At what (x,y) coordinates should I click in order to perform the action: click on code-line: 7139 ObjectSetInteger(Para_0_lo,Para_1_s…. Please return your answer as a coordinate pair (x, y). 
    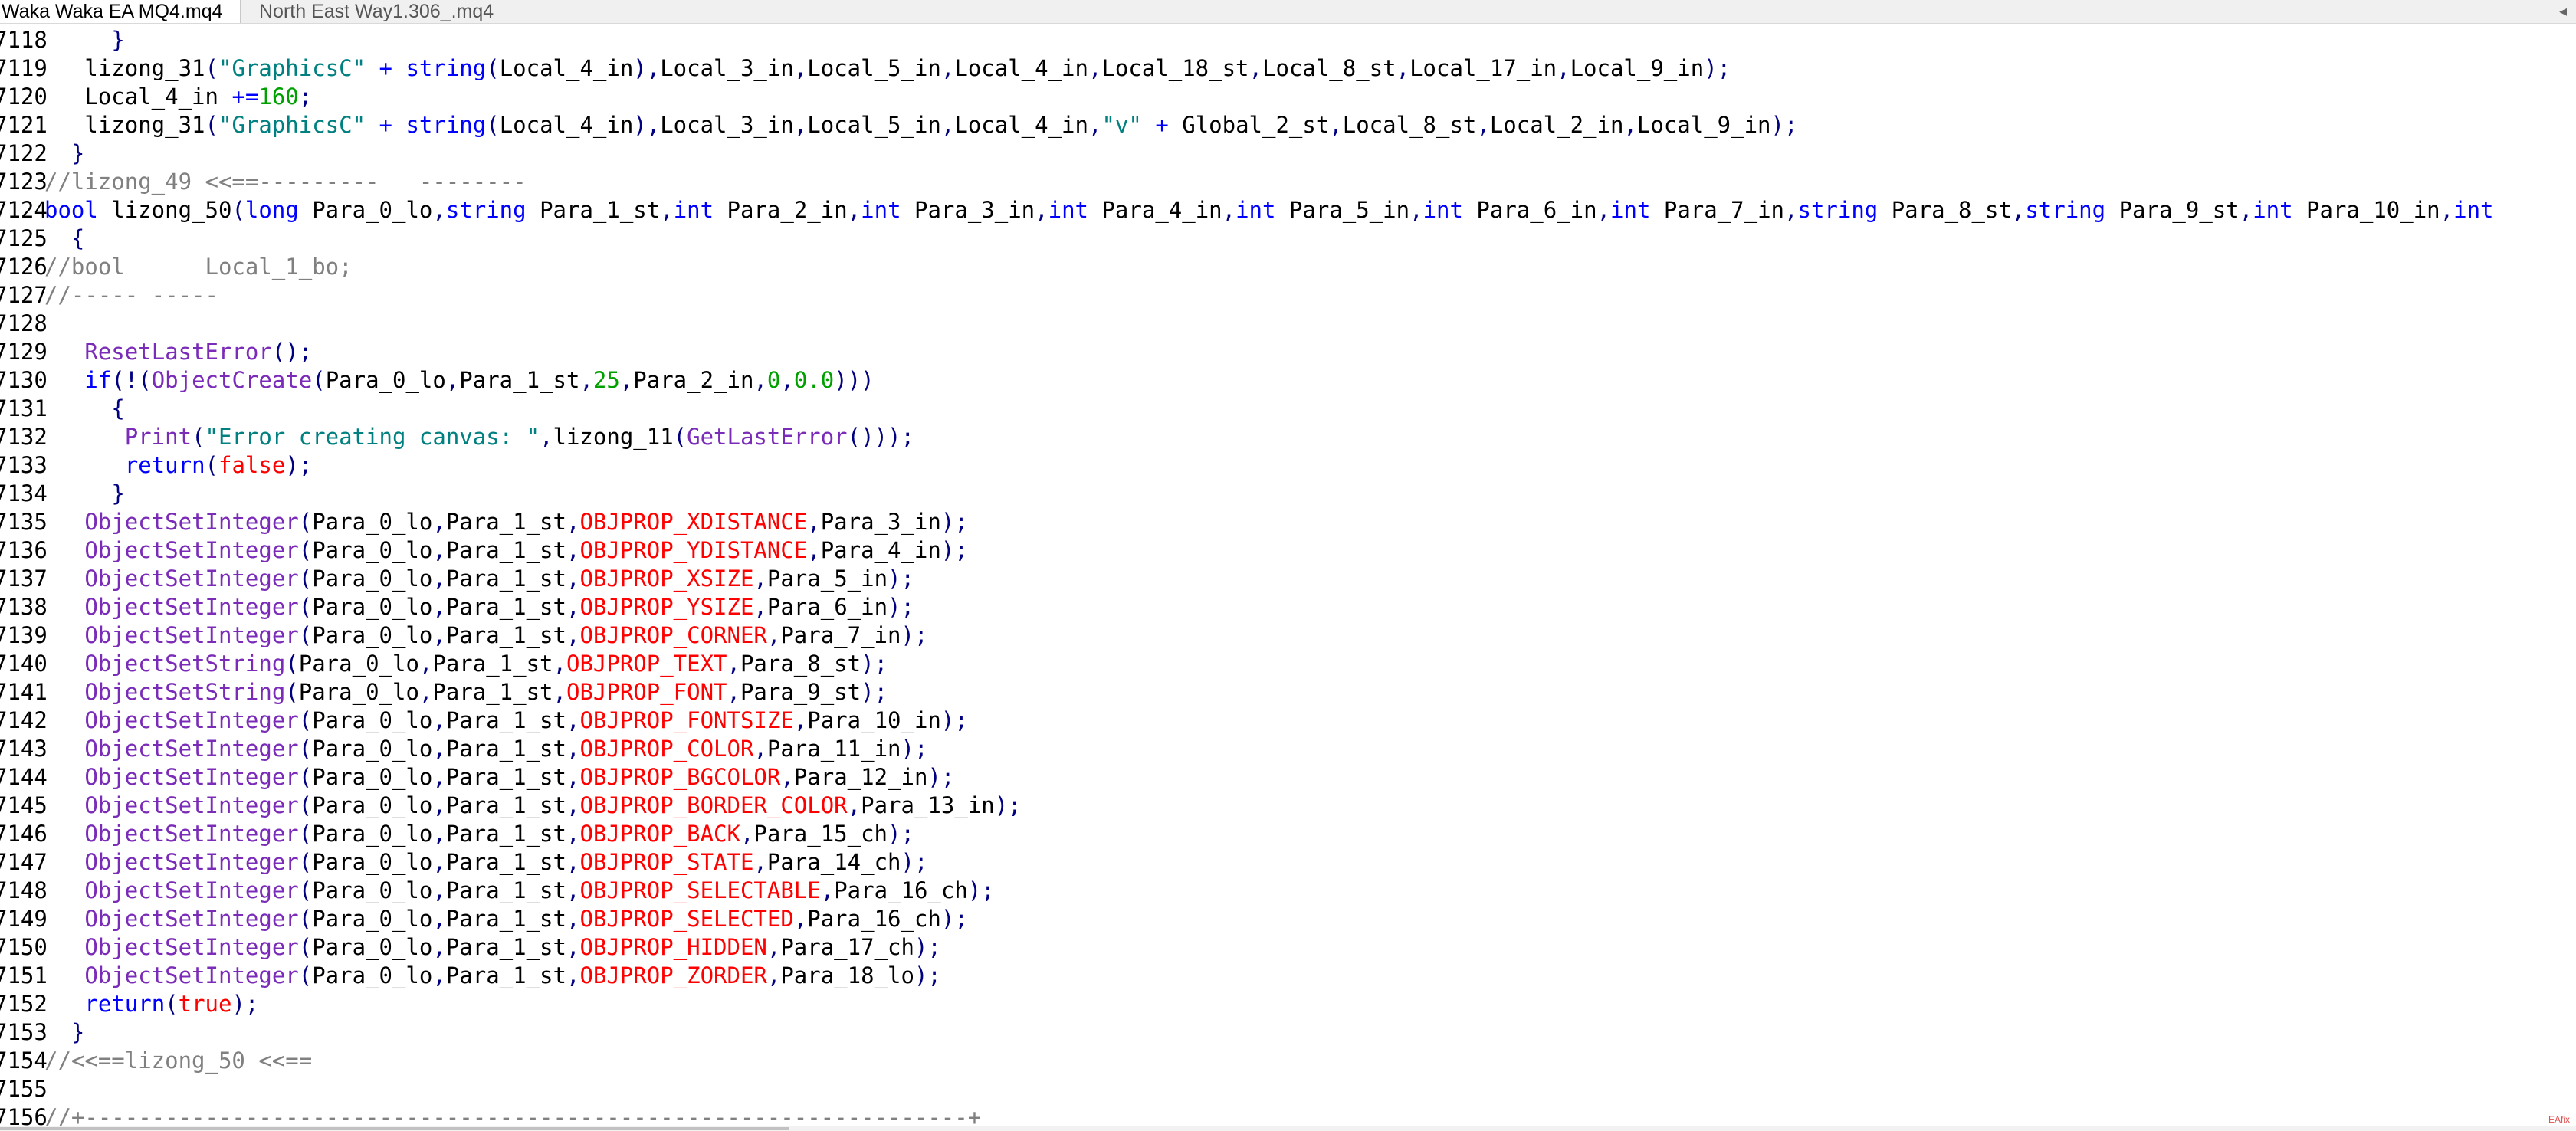
    Looking at the image, I should click on (463, 635).